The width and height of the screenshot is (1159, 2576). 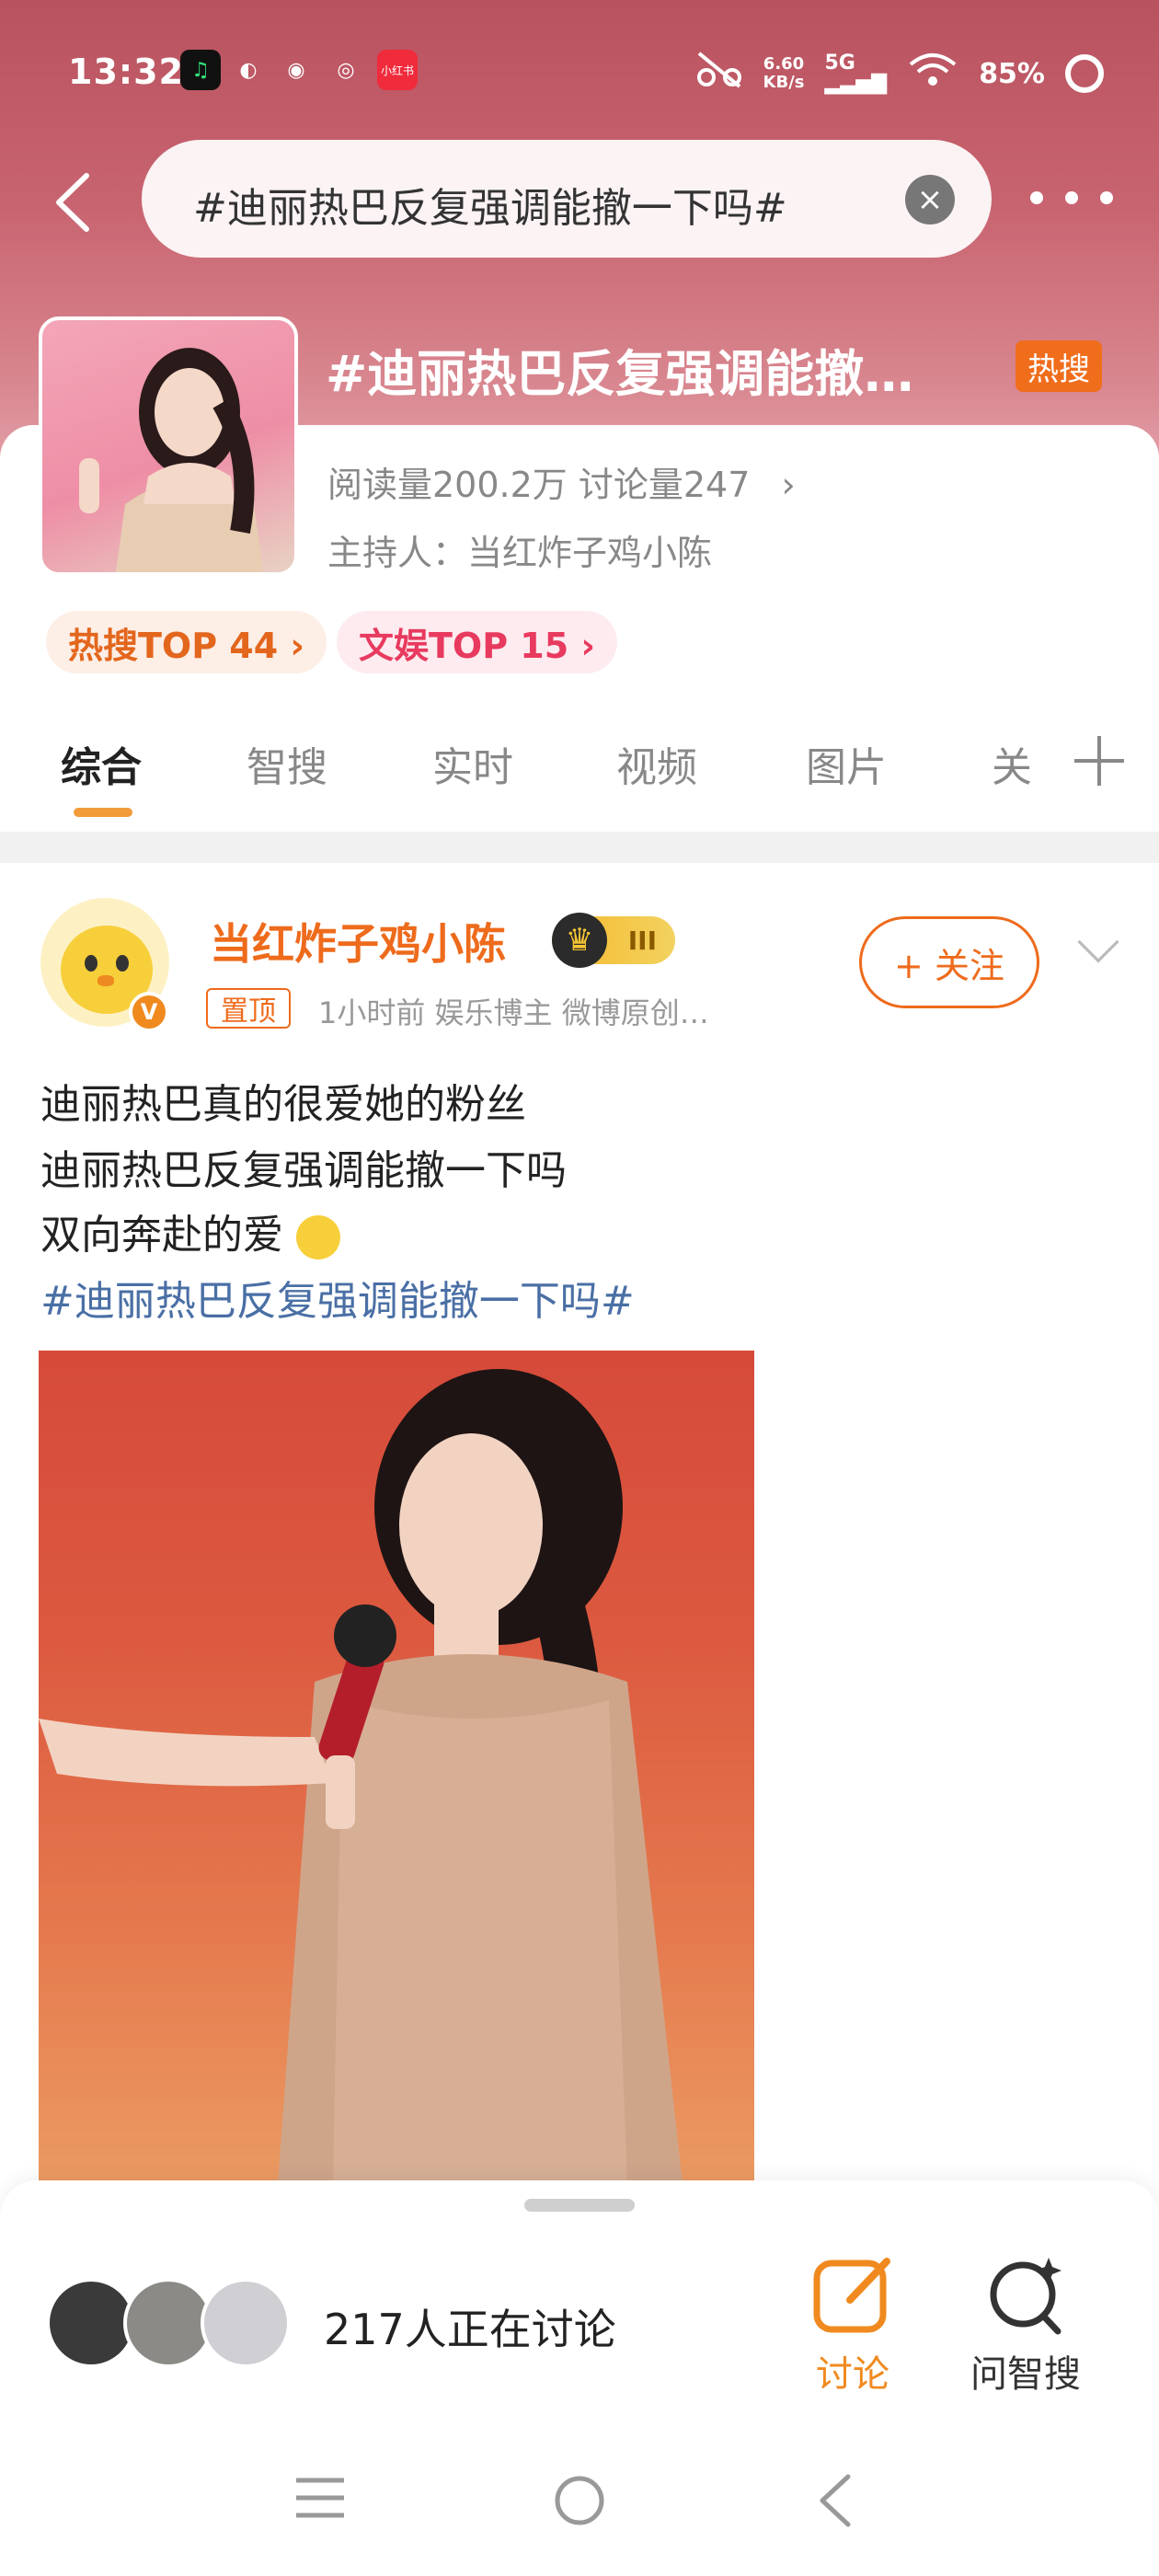 What do you see at coordinates (358, 941) in the screenshot?
I see `post-author-name: 当红炸子鸡小陈` at bounding box center [358, 941].